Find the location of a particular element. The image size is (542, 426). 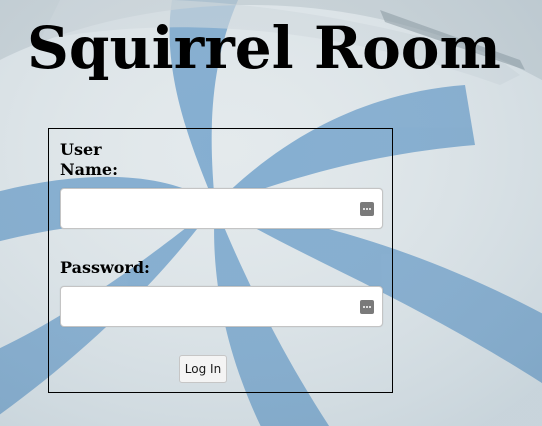

username-label: User Name: is located at coordinates (89, 159).